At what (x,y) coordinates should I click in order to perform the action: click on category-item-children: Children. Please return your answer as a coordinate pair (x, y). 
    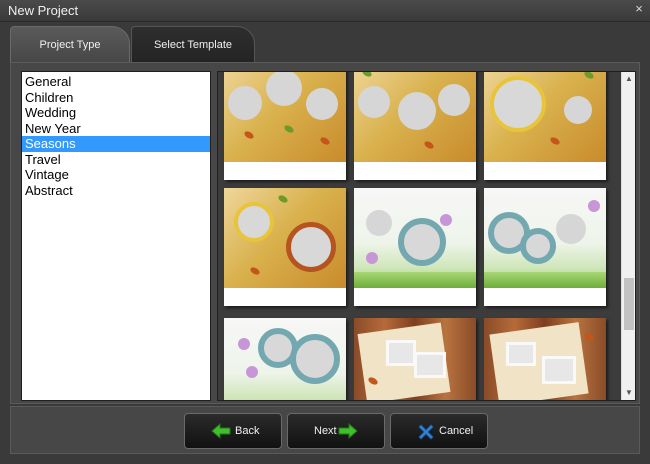
    Looking at the image, I should click on (116, 98).